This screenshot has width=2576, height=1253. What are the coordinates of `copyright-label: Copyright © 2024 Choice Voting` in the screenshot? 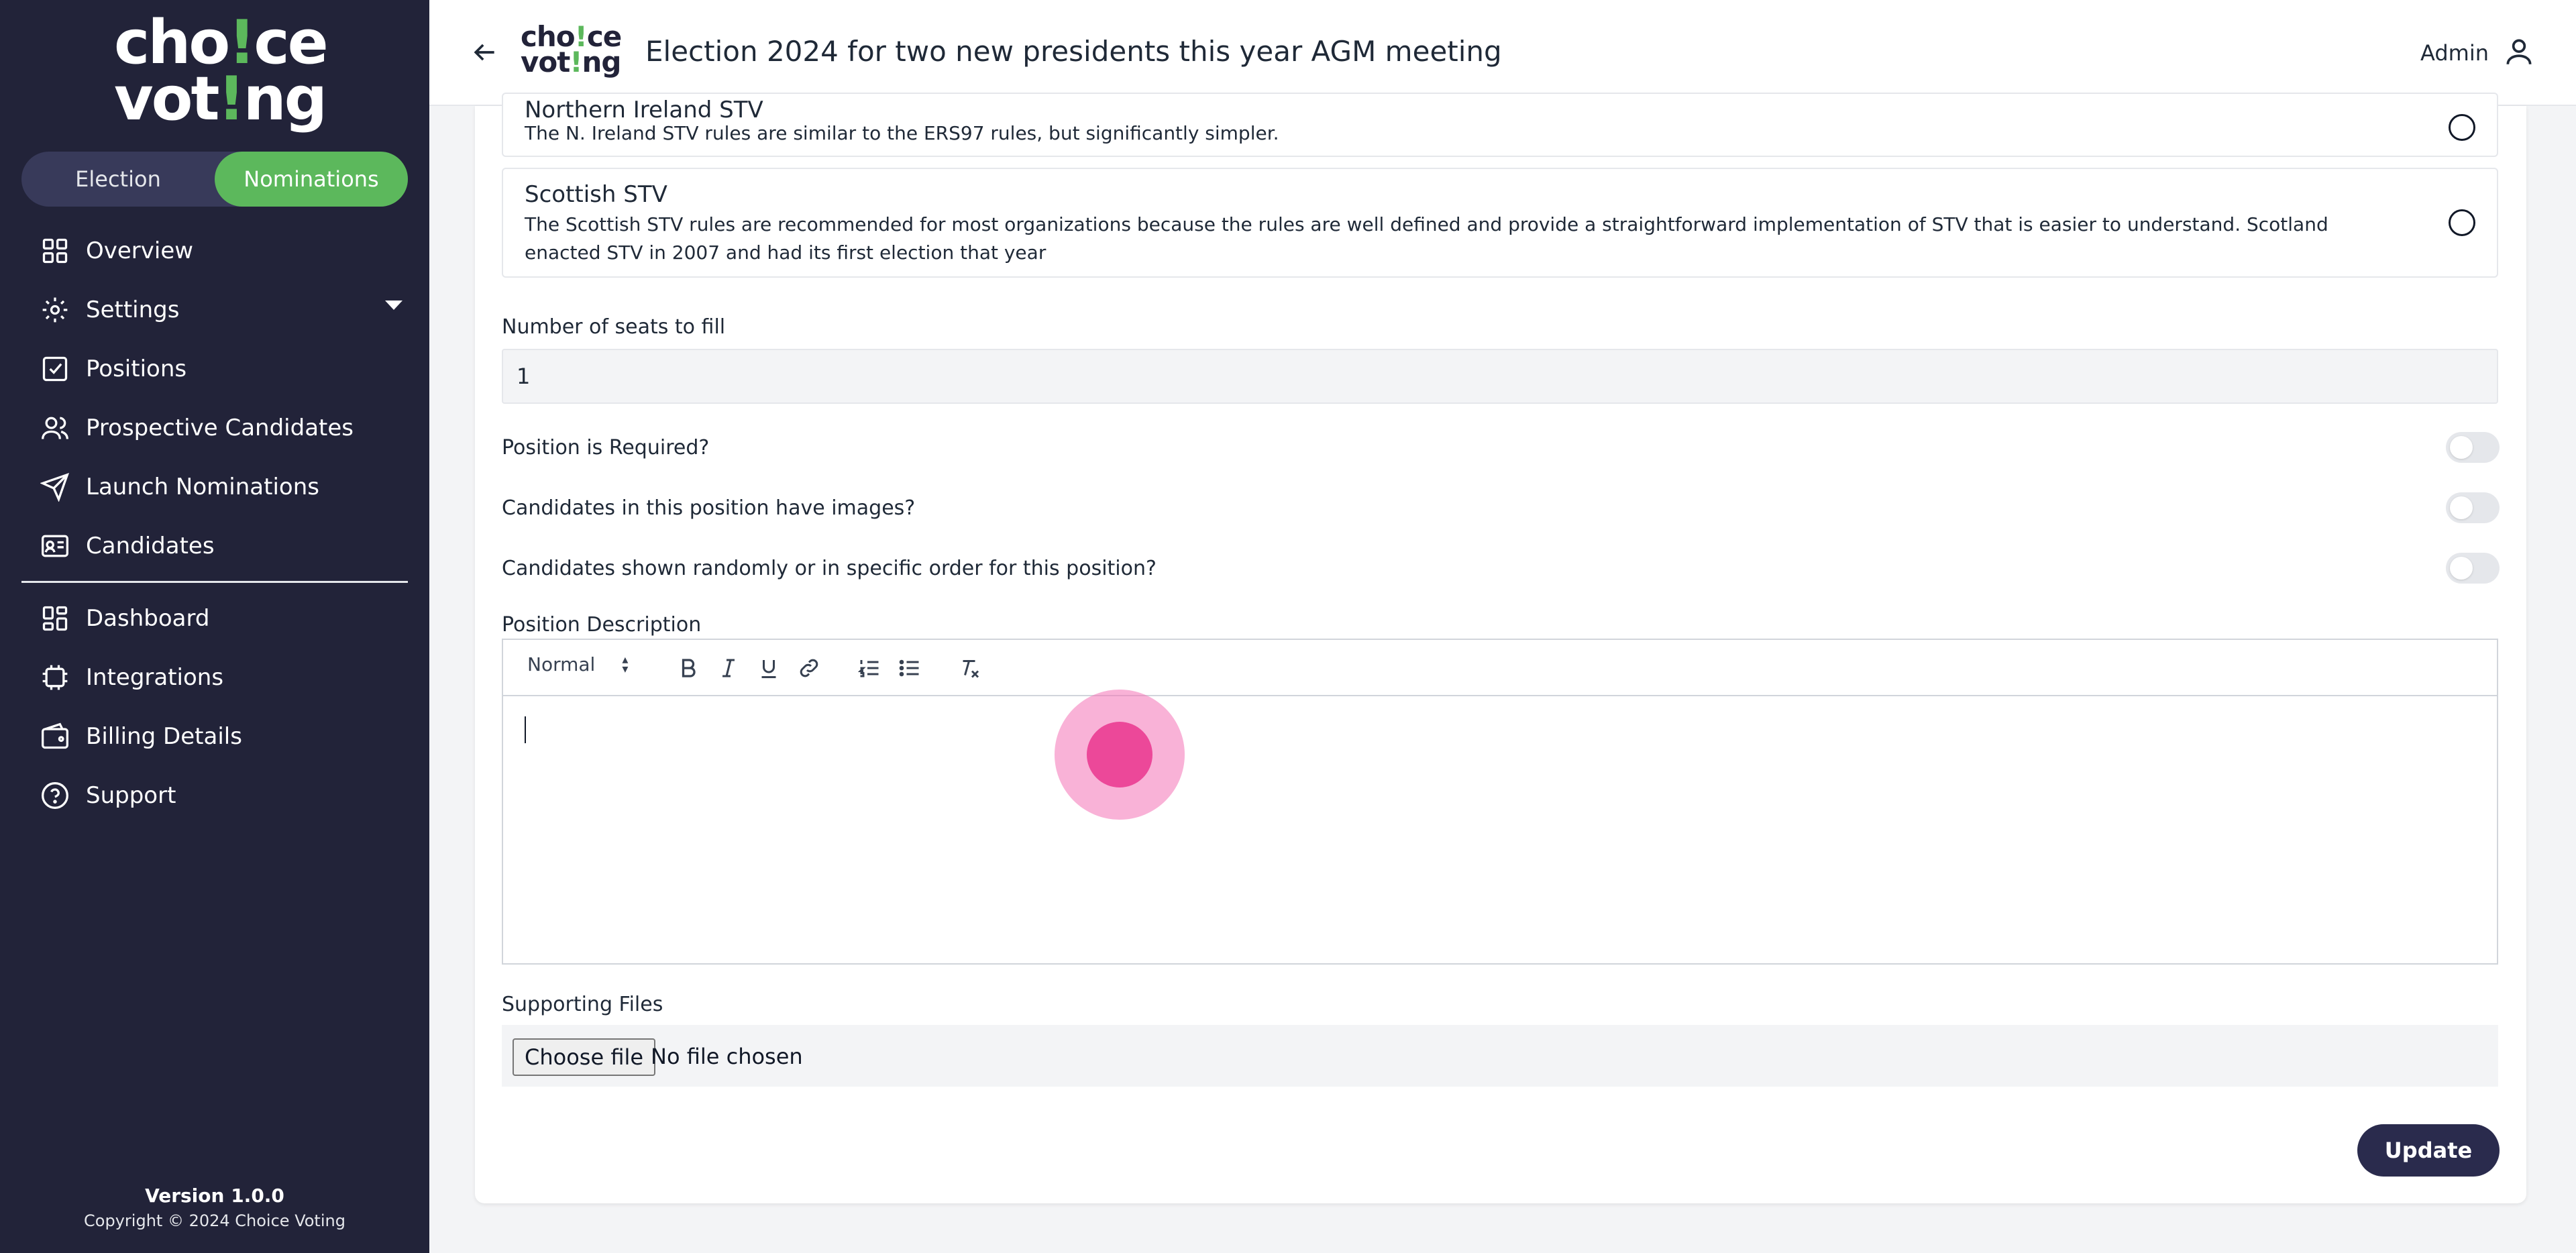 It's located at (214, 1220).